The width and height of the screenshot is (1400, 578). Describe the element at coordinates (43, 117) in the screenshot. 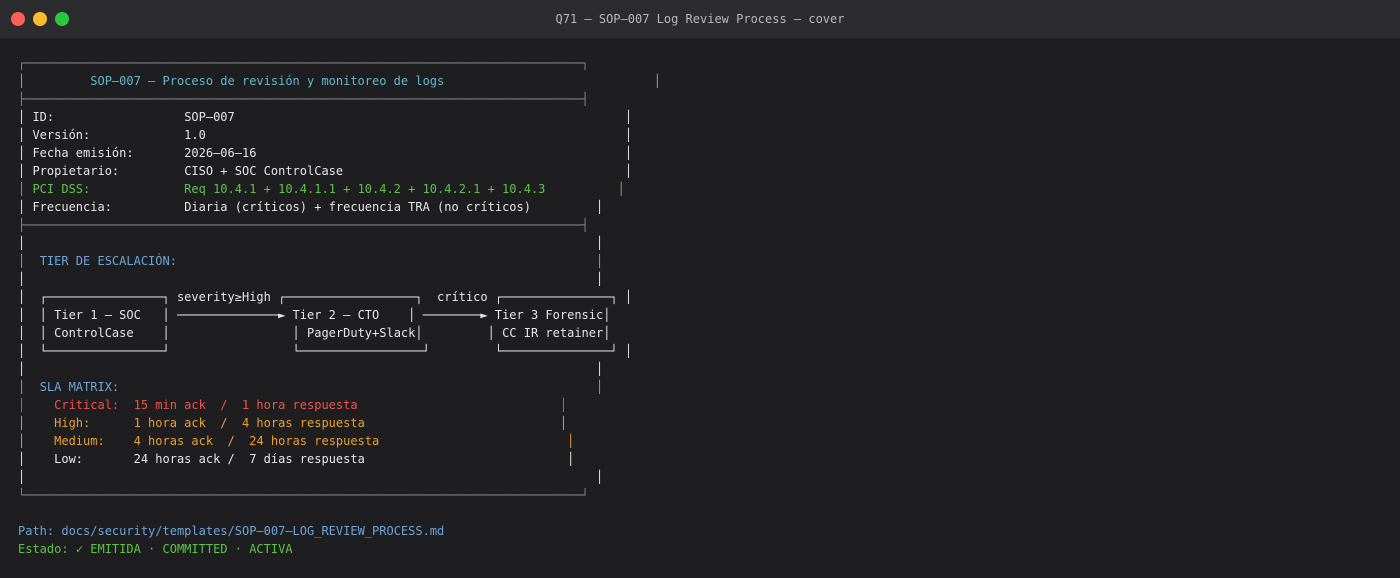

I see `meta-label: ID:` at that location.